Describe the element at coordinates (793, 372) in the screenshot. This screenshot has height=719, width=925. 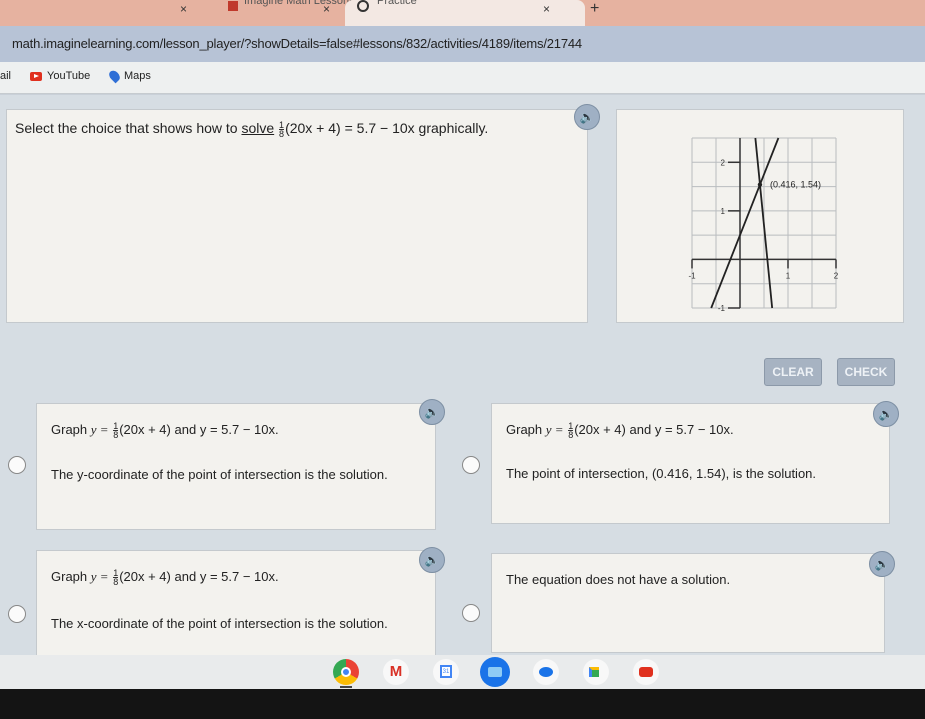
I see `clear-button: CLEAR` at that location.